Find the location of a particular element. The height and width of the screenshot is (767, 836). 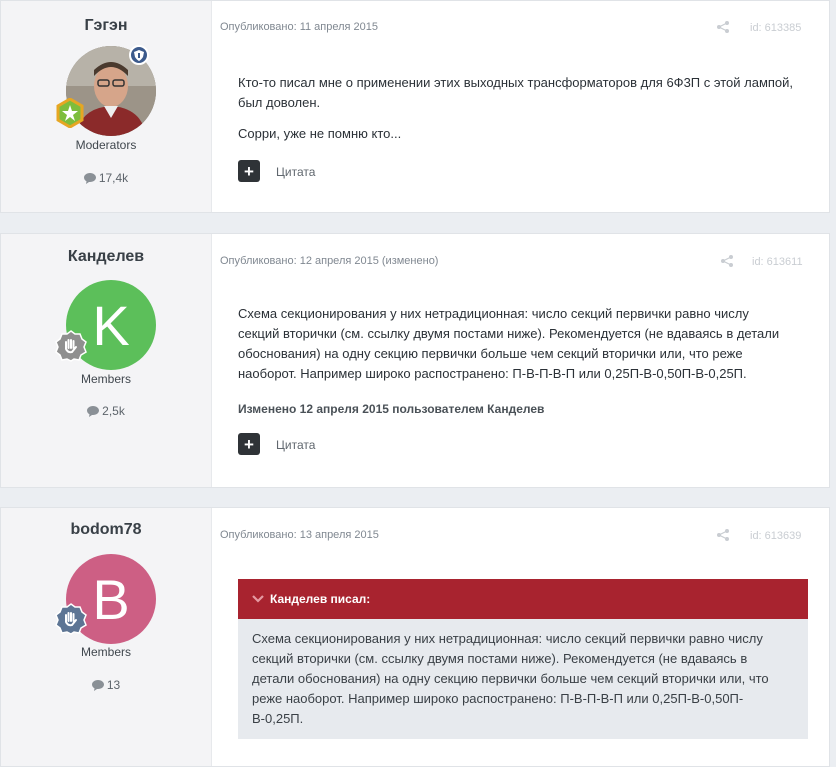

author-name: Гэгэн is located at coordinates (106, 26).